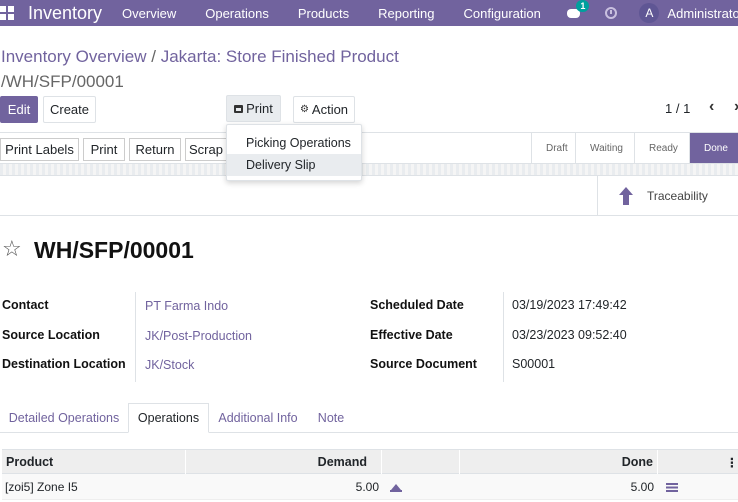 The image size is (738, 502). Describe the element at coordinates (367, 487) in the screenshot. I see `row-demand: 5.00` at that location.